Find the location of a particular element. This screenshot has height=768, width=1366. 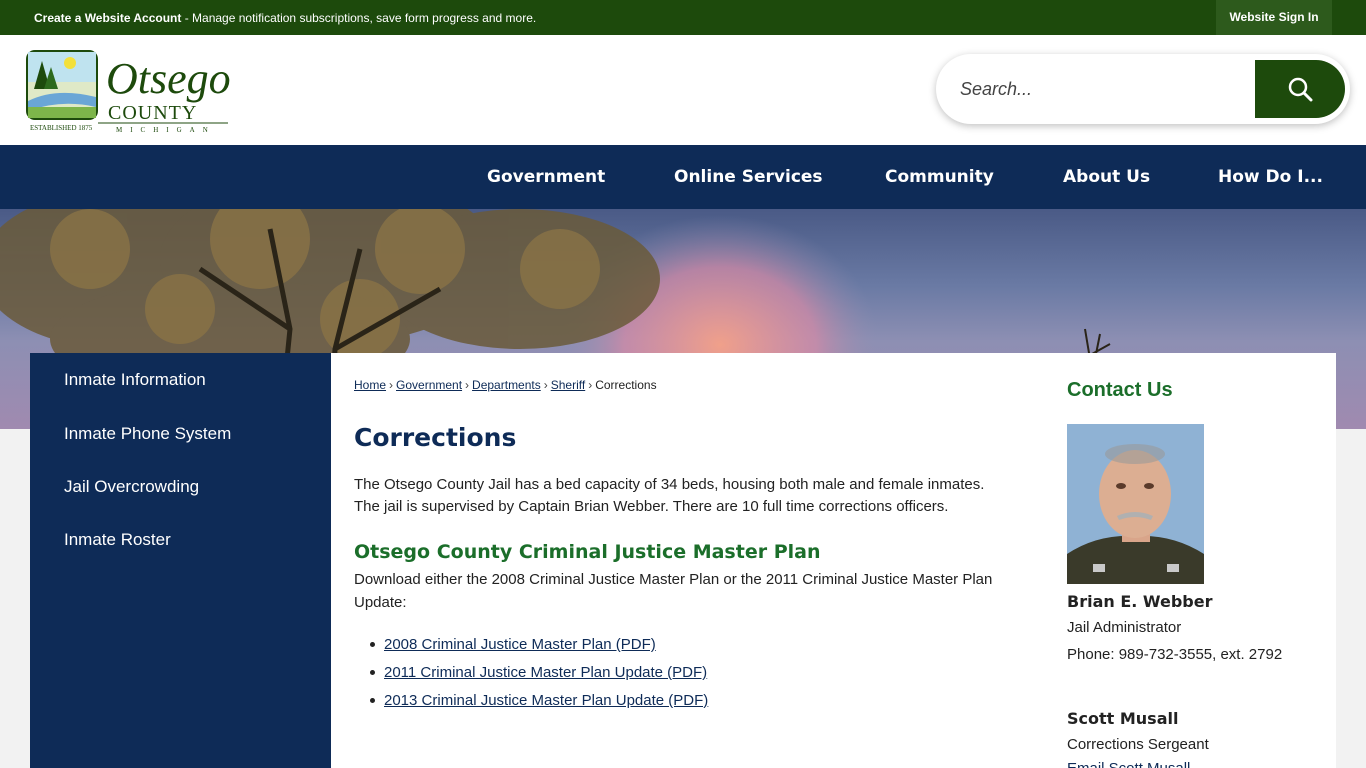

search-button is located at coordinates (1300, 89).